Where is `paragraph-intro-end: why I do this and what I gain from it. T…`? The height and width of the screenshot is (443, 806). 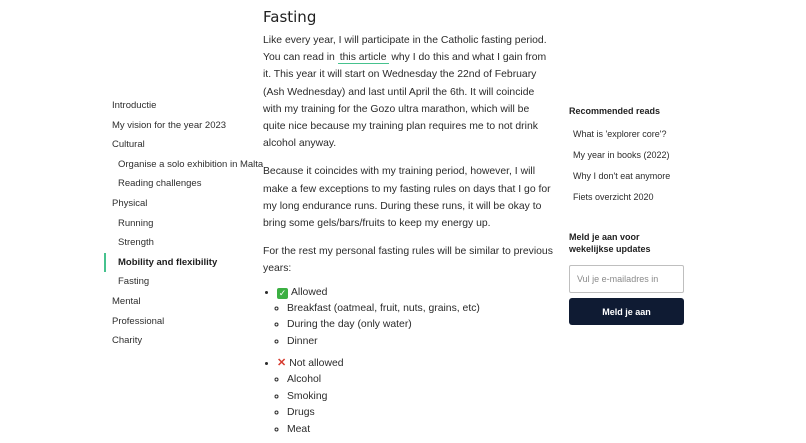 paragraph-intro-end: why I do this and what I gain from it. T… is located at coordinates (405, 101).